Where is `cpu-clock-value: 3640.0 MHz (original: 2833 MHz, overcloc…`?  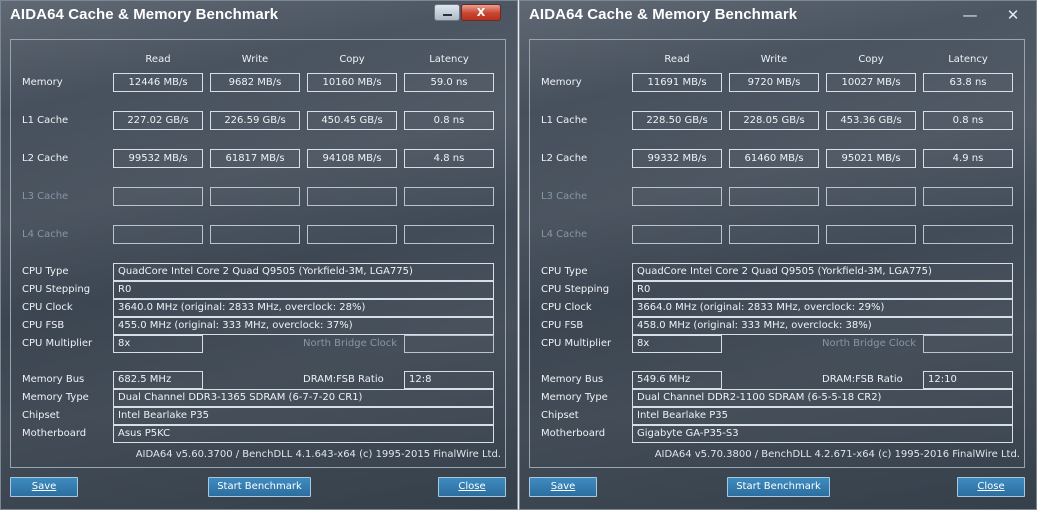 cpu-clock-value: 3640.0 MHz (original: 2833 MHz, overcloc… is located at coordinates (303, 308).